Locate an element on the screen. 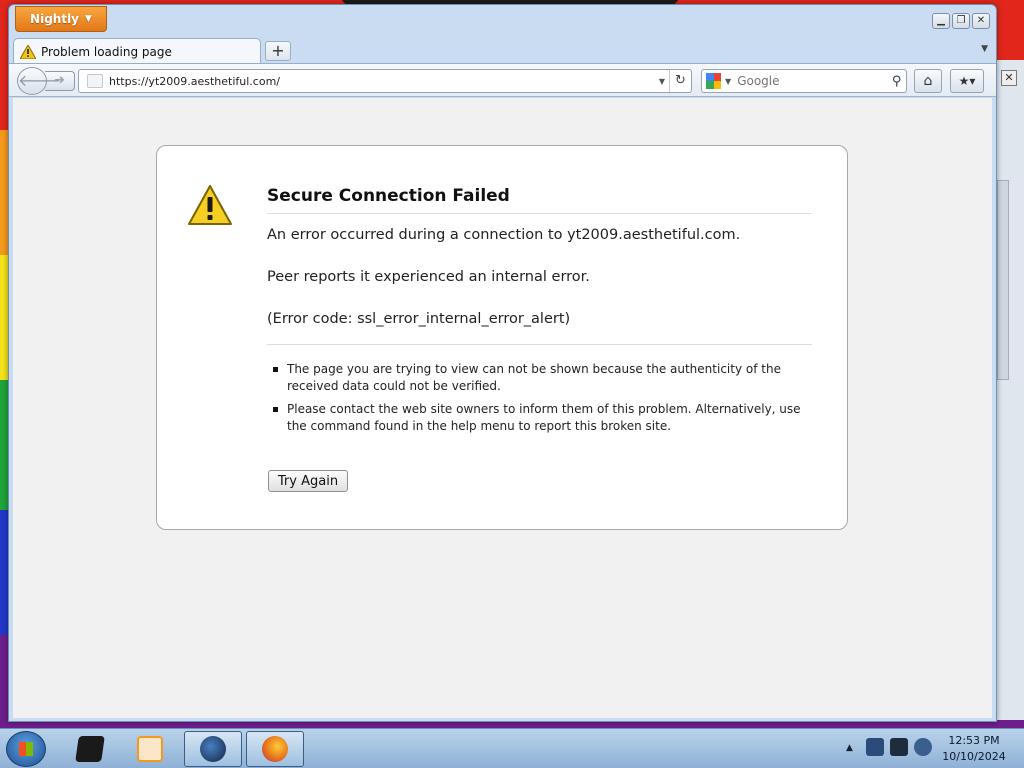  window-controls: ▁ ❐ ✕ is located at coordinates (961, 21).